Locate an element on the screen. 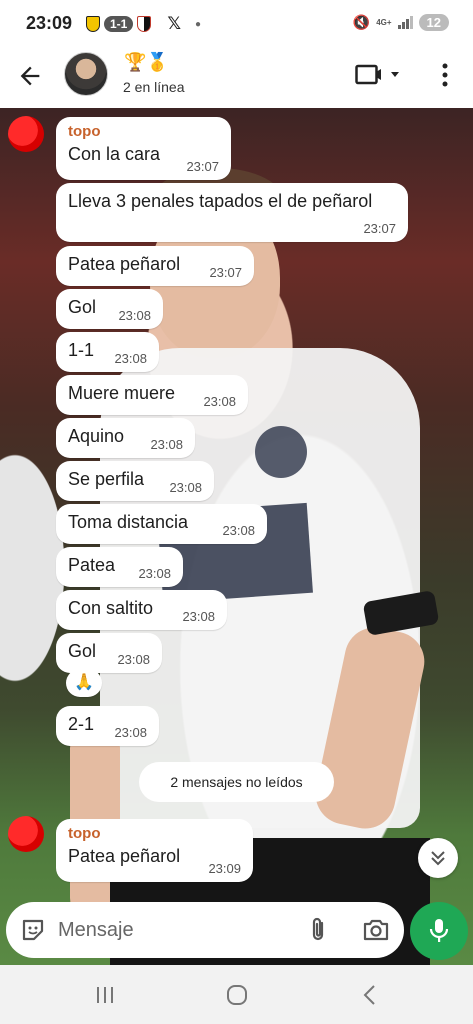 The width and height of the screenshot is (473, 1024). message-text: Con saltito is located at coordinates (111, 608).